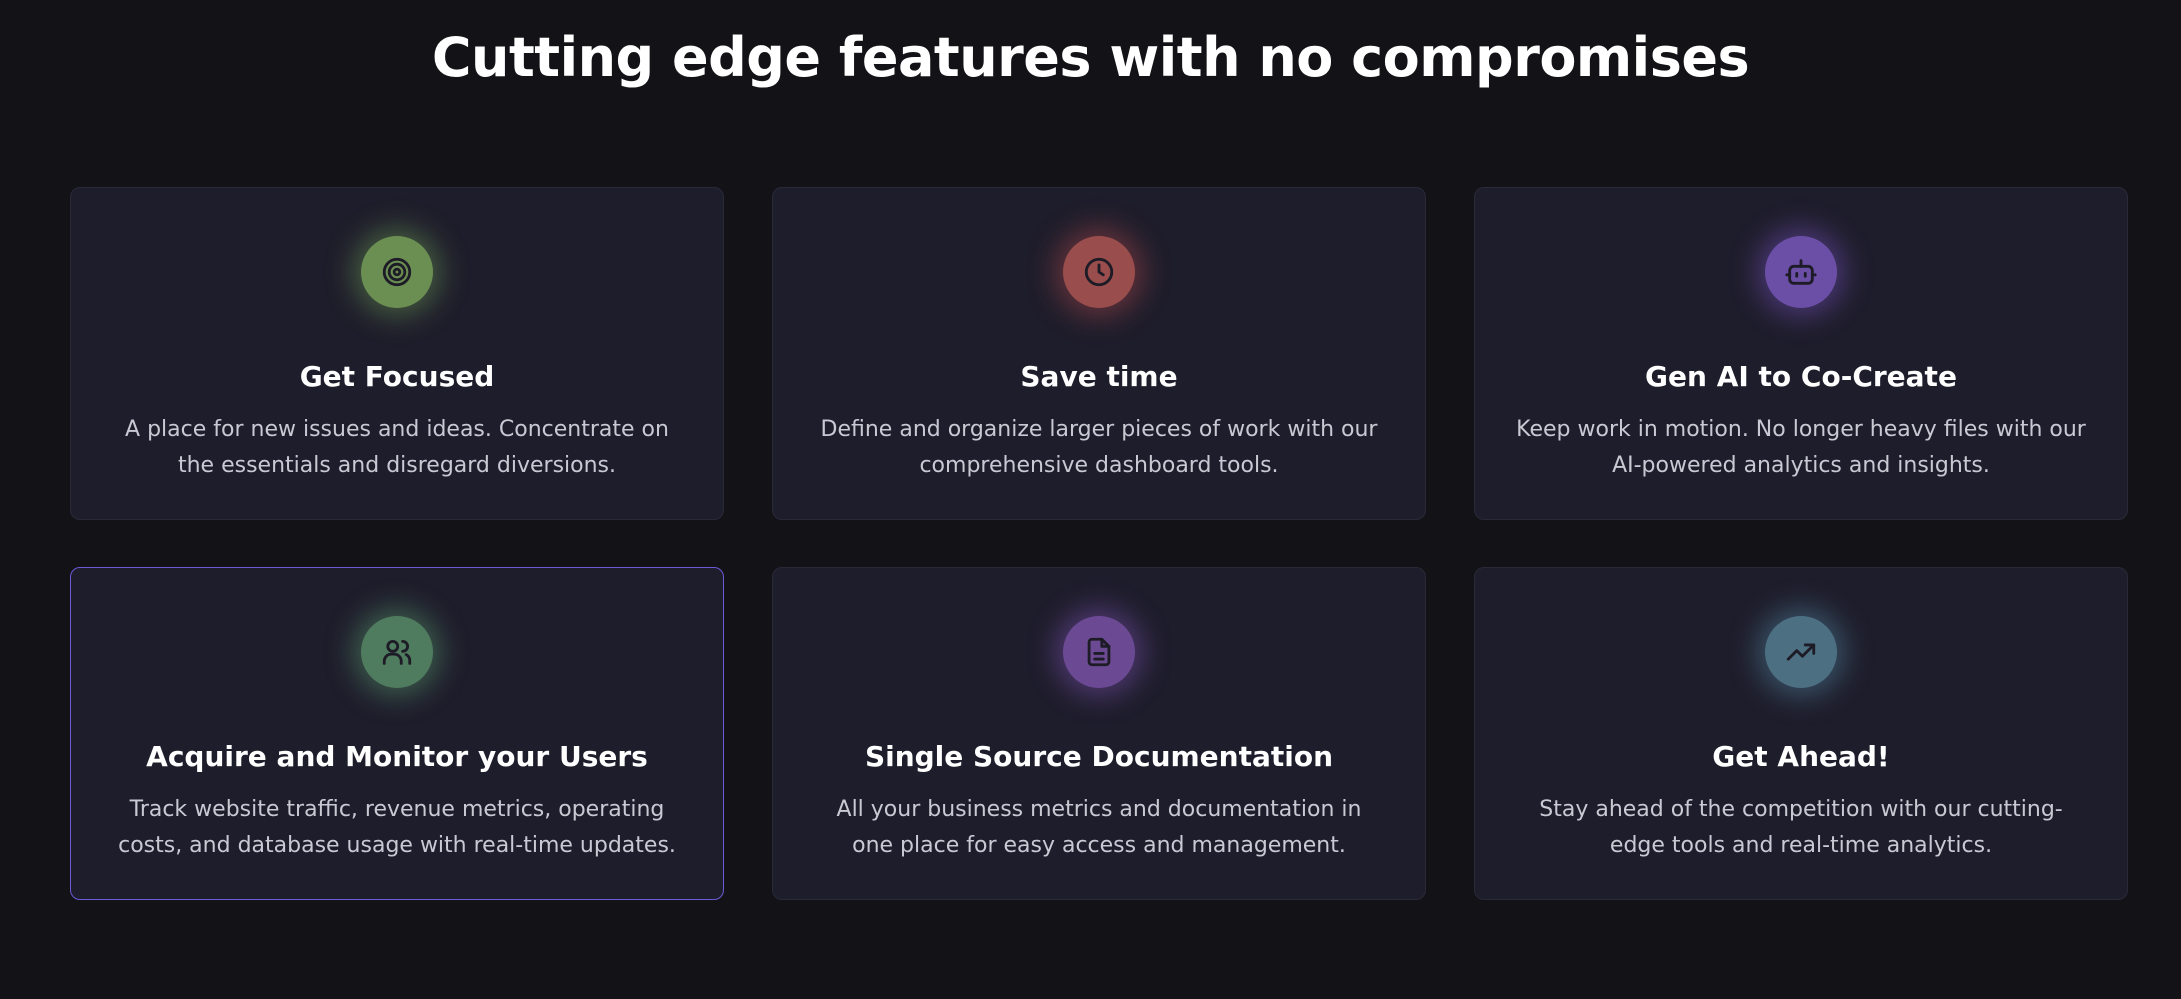 The width and height of the screenshot is (2181, 999). What do you see at coordinates (1099, 652) in the screenshot?
I see `document-icon` at bounding box center [1099, 652].